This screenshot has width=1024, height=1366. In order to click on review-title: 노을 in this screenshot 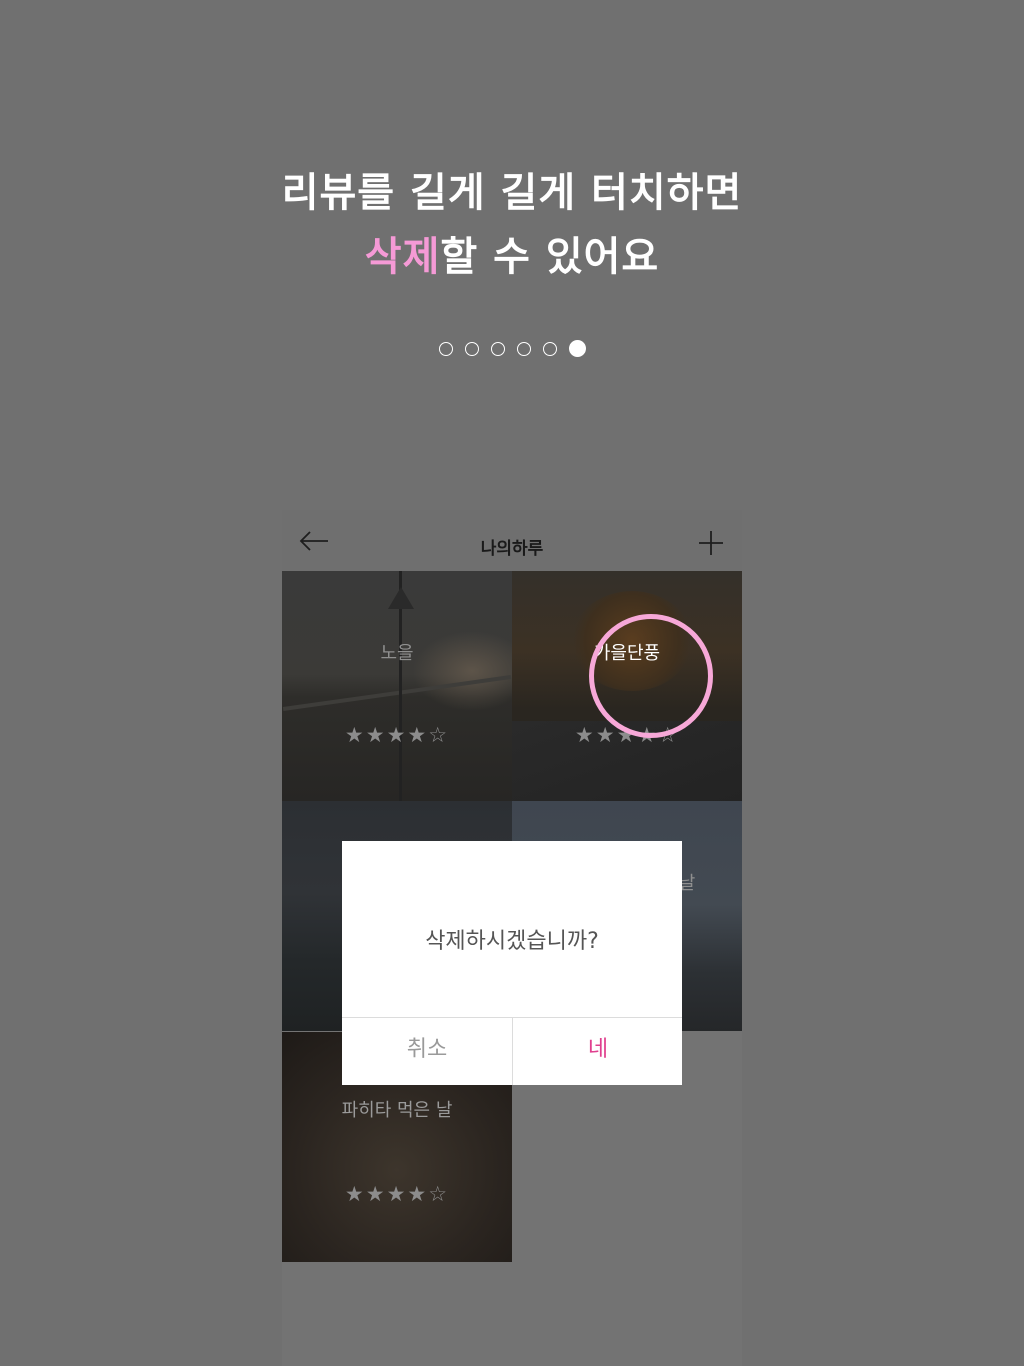, I will do `click(397, 653)`.